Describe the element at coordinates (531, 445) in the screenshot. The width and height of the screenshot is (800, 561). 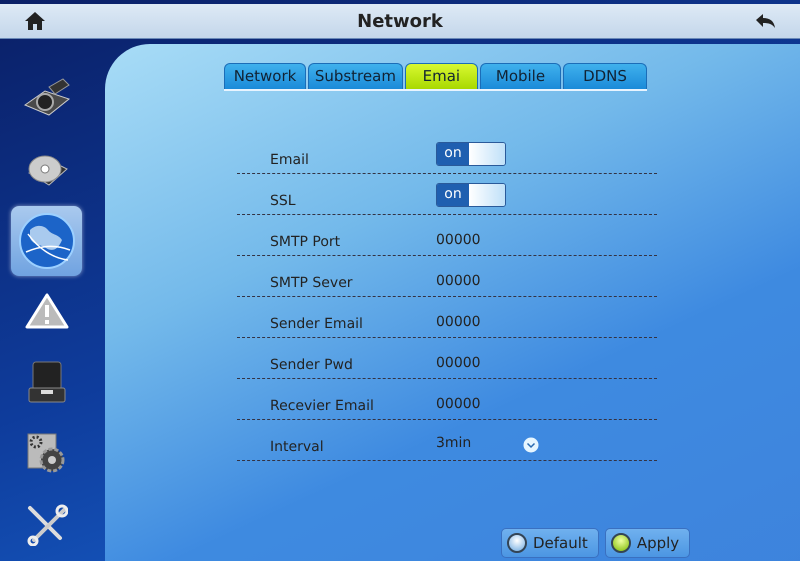
I see `chevron-down-icon` at that location.